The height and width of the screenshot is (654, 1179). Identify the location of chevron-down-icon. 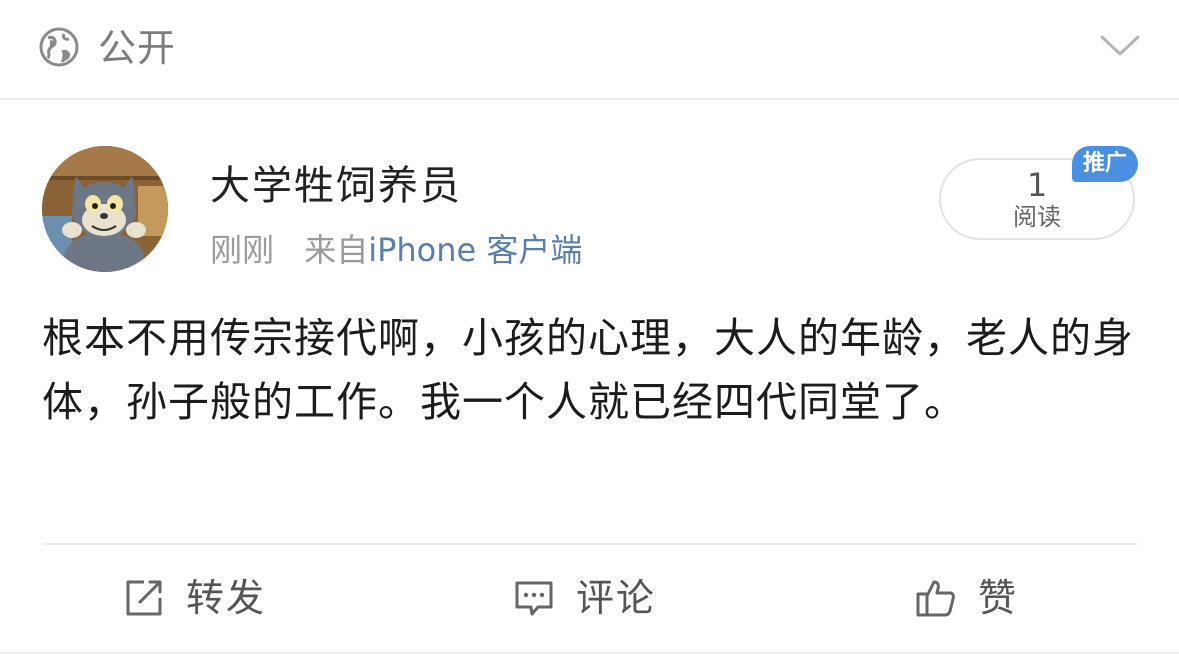
(1120, 45).